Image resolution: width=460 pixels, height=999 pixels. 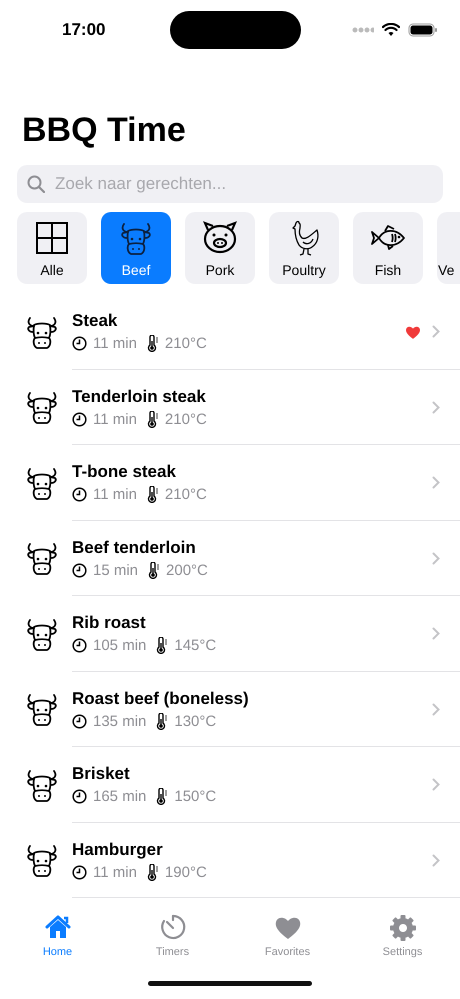 What do you see at coordinates (230, 482) in the screenshot?
I see `recipe-row: T-bone steak 11 min 210°C` at bounding box center [230, 482].